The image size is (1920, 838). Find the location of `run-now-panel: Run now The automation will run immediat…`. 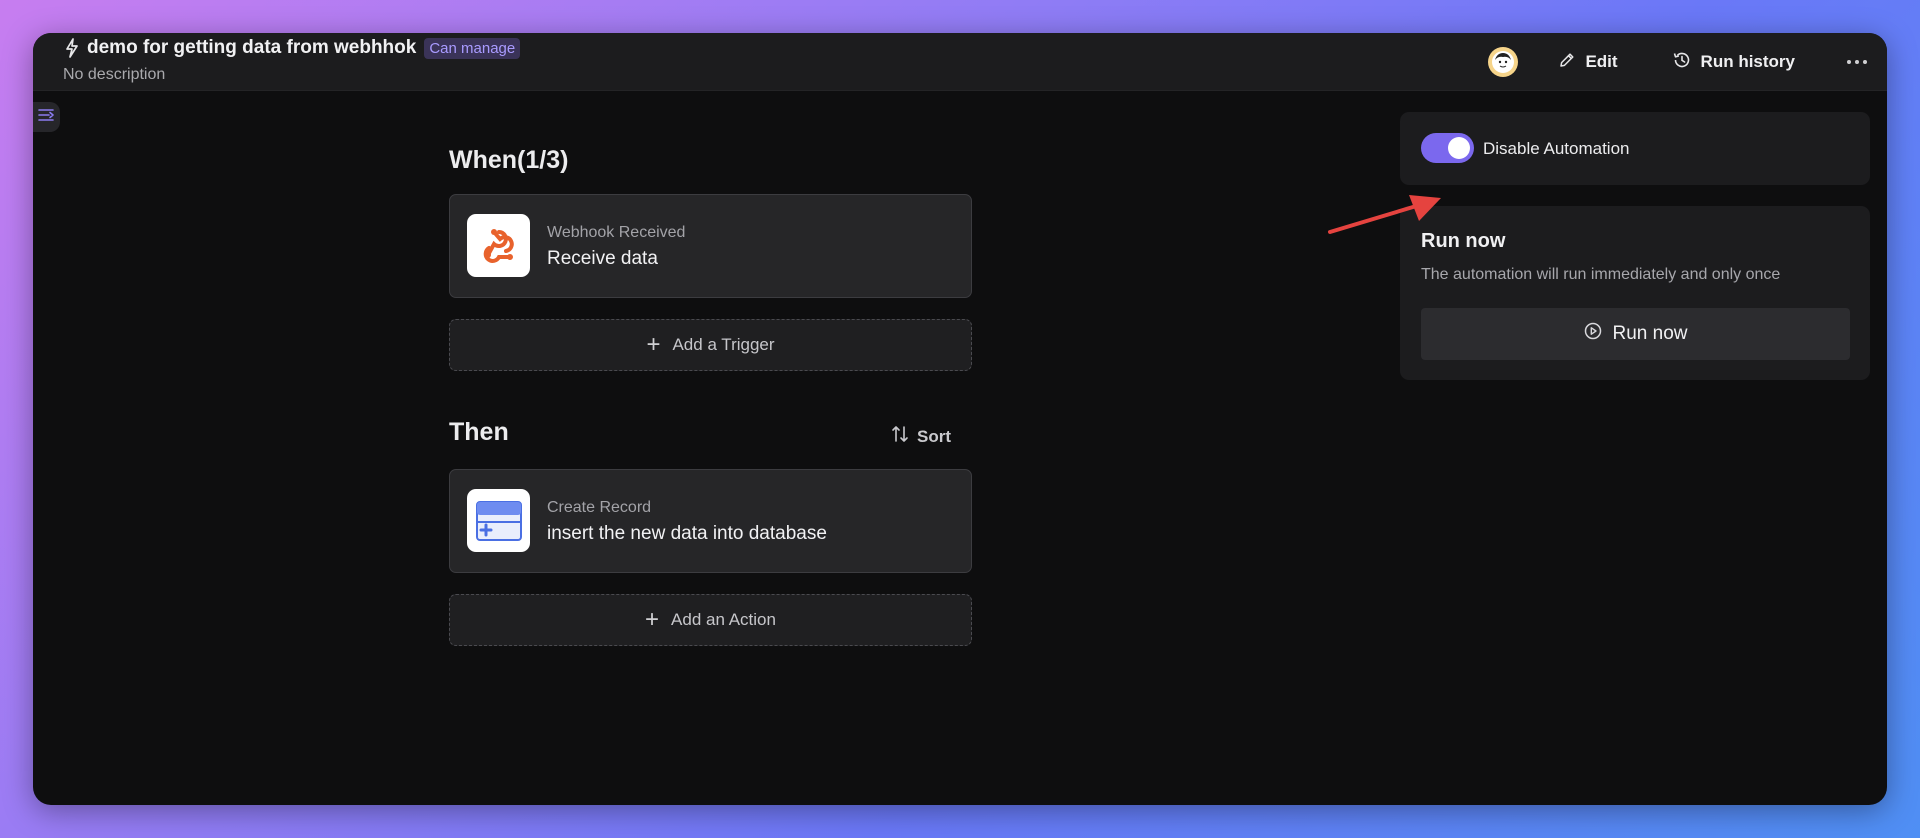

run-now-panel: Run now The automation will run immediat… is located at coordinates (1635, 293).